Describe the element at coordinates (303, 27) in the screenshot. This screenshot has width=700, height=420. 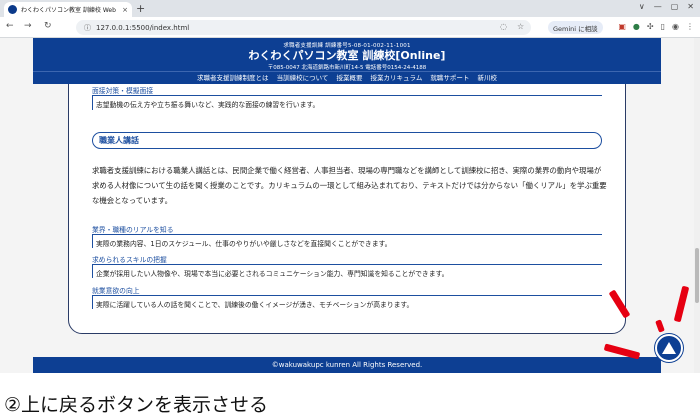
I see `url-bar: ⓘ 127.0.0.1:5500/index.html` at that location.